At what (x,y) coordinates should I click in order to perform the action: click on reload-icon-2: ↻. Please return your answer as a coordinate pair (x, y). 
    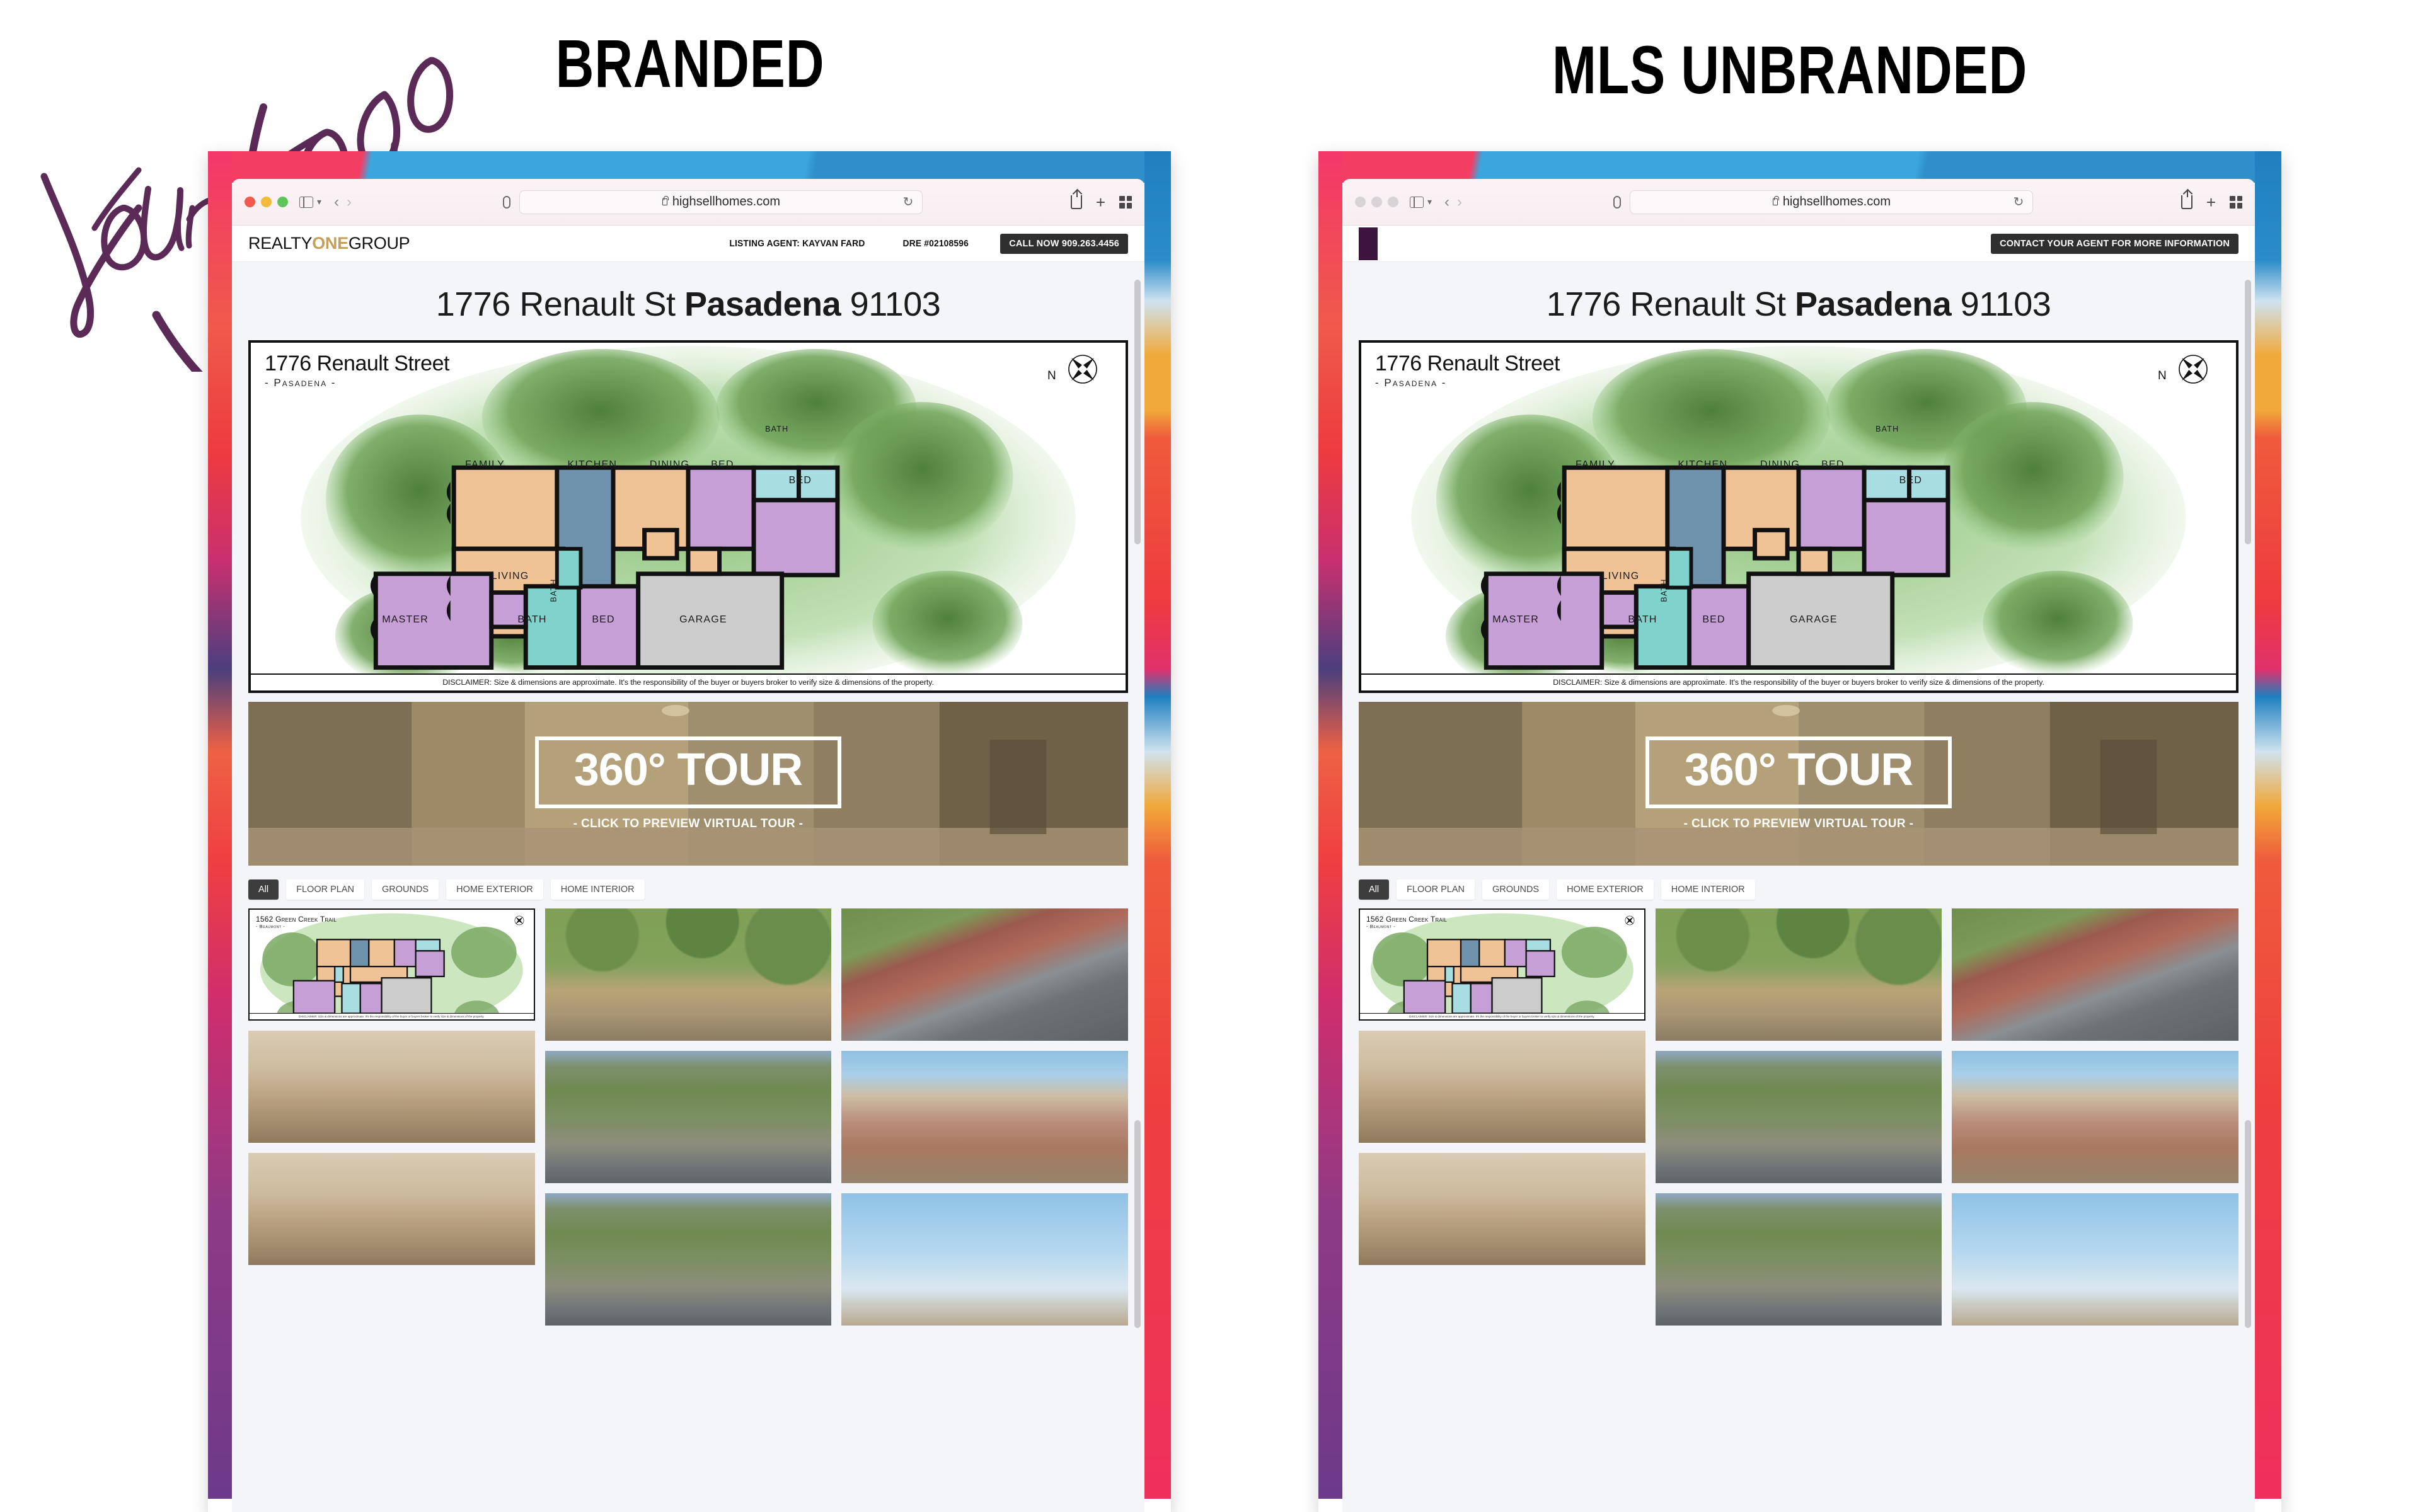
    Looking at the image, I should click on (2019, 202).